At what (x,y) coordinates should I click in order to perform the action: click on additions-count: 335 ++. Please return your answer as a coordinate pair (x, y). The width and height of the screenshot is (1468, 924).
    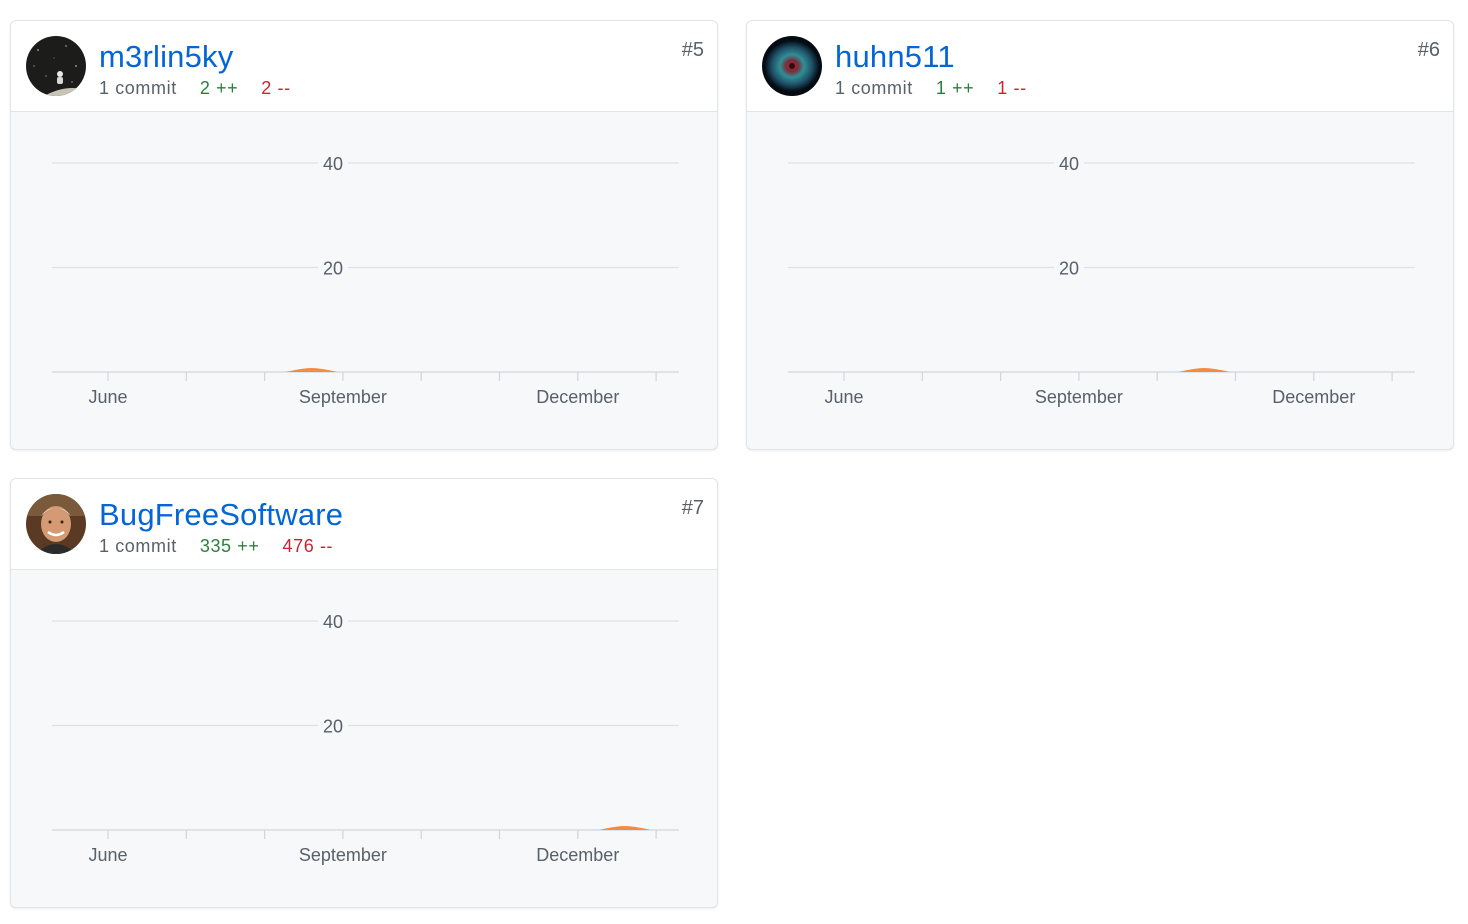
    Looking at the image, I should click on (229, 546).